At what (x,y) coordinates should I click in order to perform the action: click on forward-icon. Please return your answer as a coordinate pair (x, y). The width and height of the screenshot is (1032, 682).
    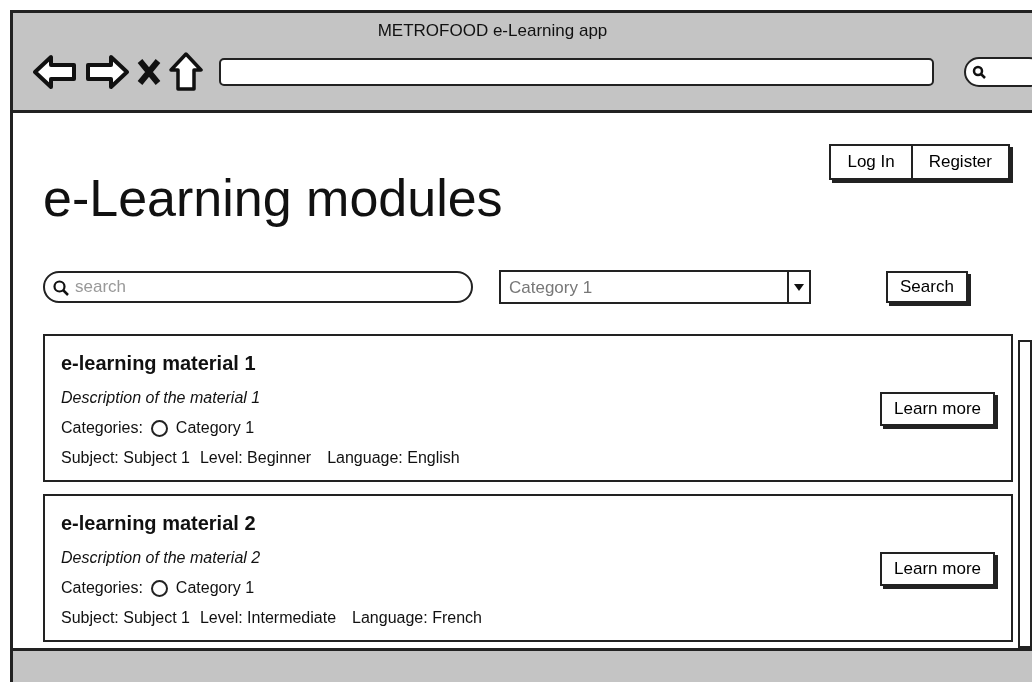
    Looking at the image, I should click on (107, 71).